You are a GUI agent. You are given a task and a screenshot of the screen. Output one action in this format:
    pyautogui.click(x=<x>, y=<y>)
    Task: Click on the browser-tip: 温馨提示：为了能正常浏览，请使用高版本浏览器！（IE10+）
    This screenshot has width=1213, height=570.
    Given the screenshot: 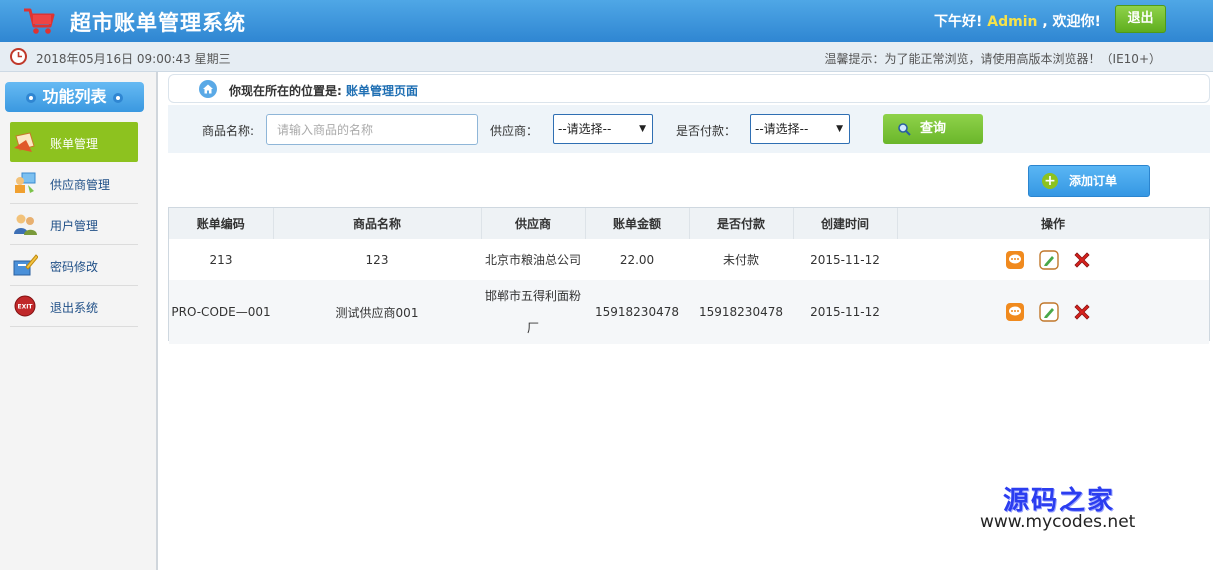 What is the action you would take?
    pyautogui.click(x=992, y=59)
    